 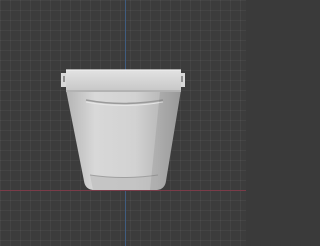 What do you see at coordinates (123, 81) in the screenshot?
I see `bucket-rim` at bounding box center [123, 81].